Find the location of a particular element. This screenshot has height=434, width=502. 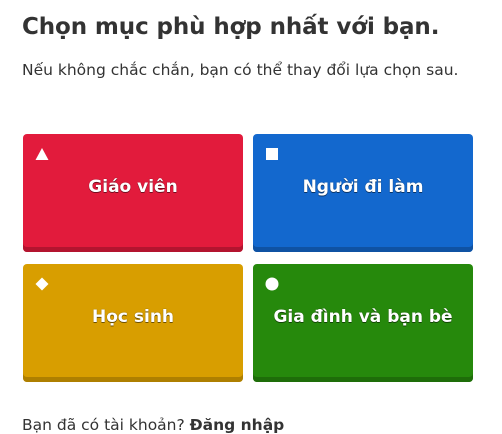

option-label: Gia đình và bạn bè is located at coordinates (363, 317).